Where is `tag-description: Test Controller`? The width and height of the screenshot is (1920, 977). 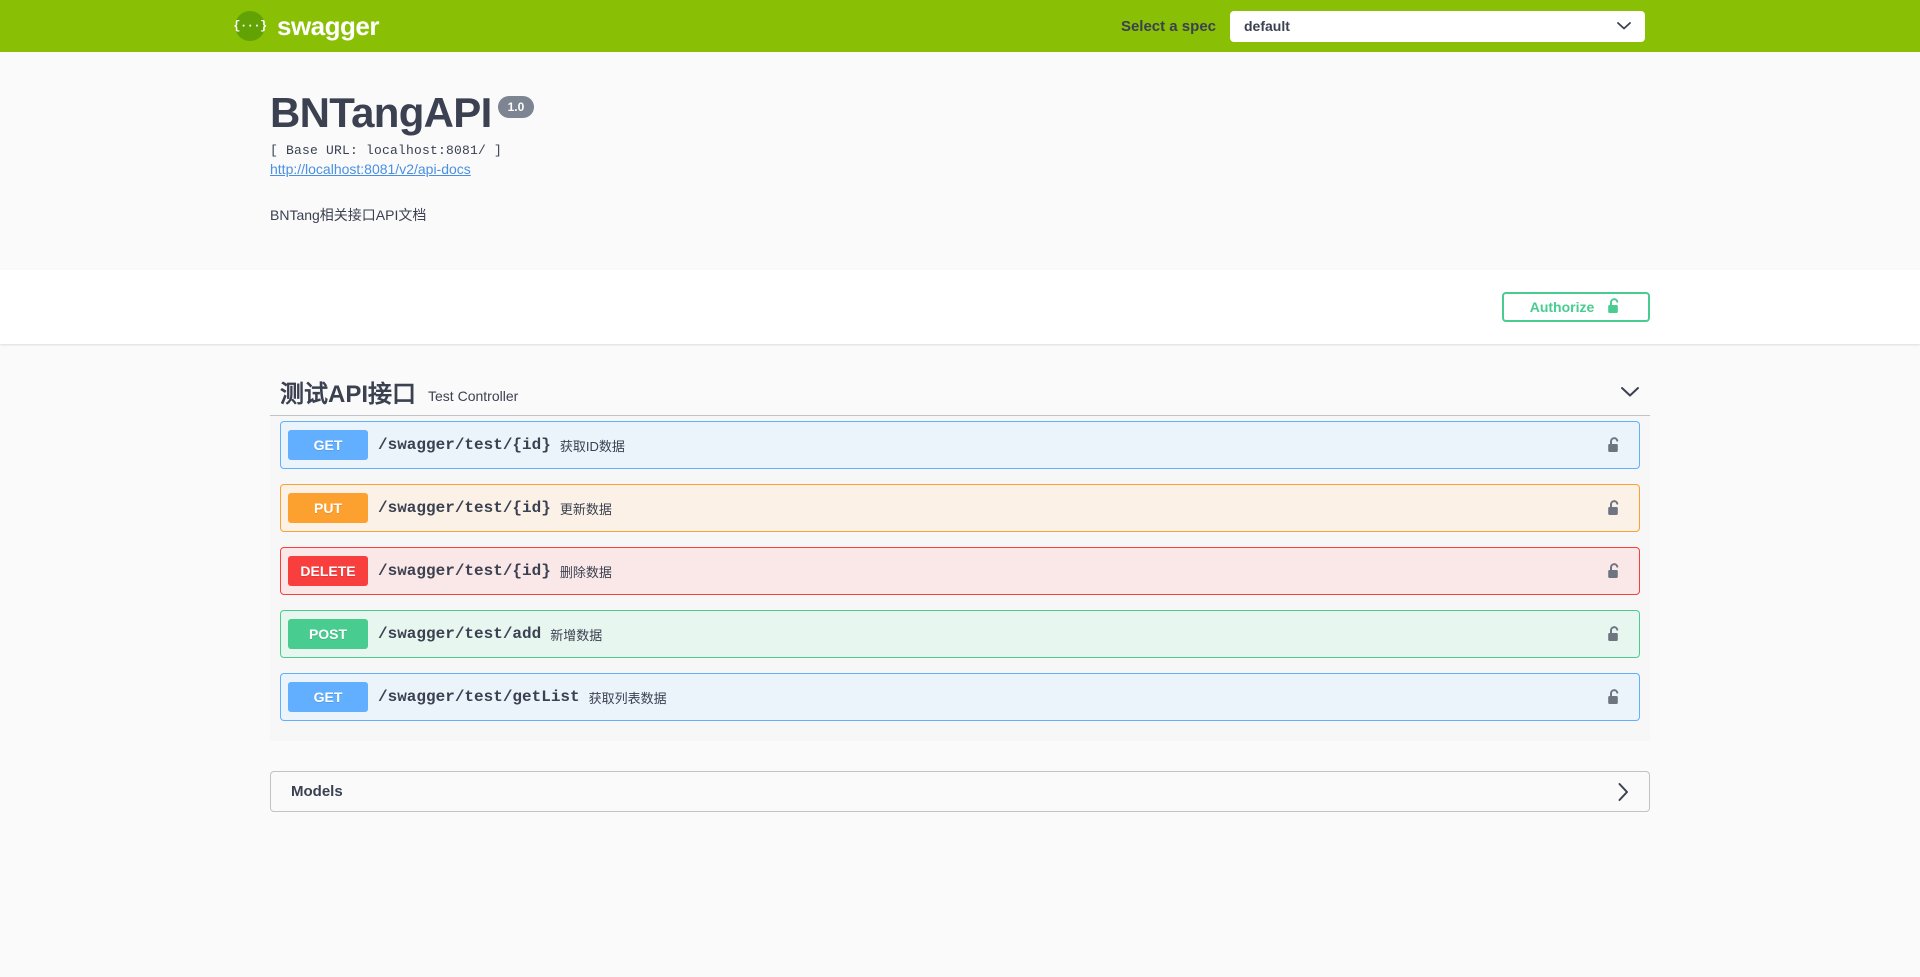
tag-description: Test Controller is located at coordinates (473, 395).